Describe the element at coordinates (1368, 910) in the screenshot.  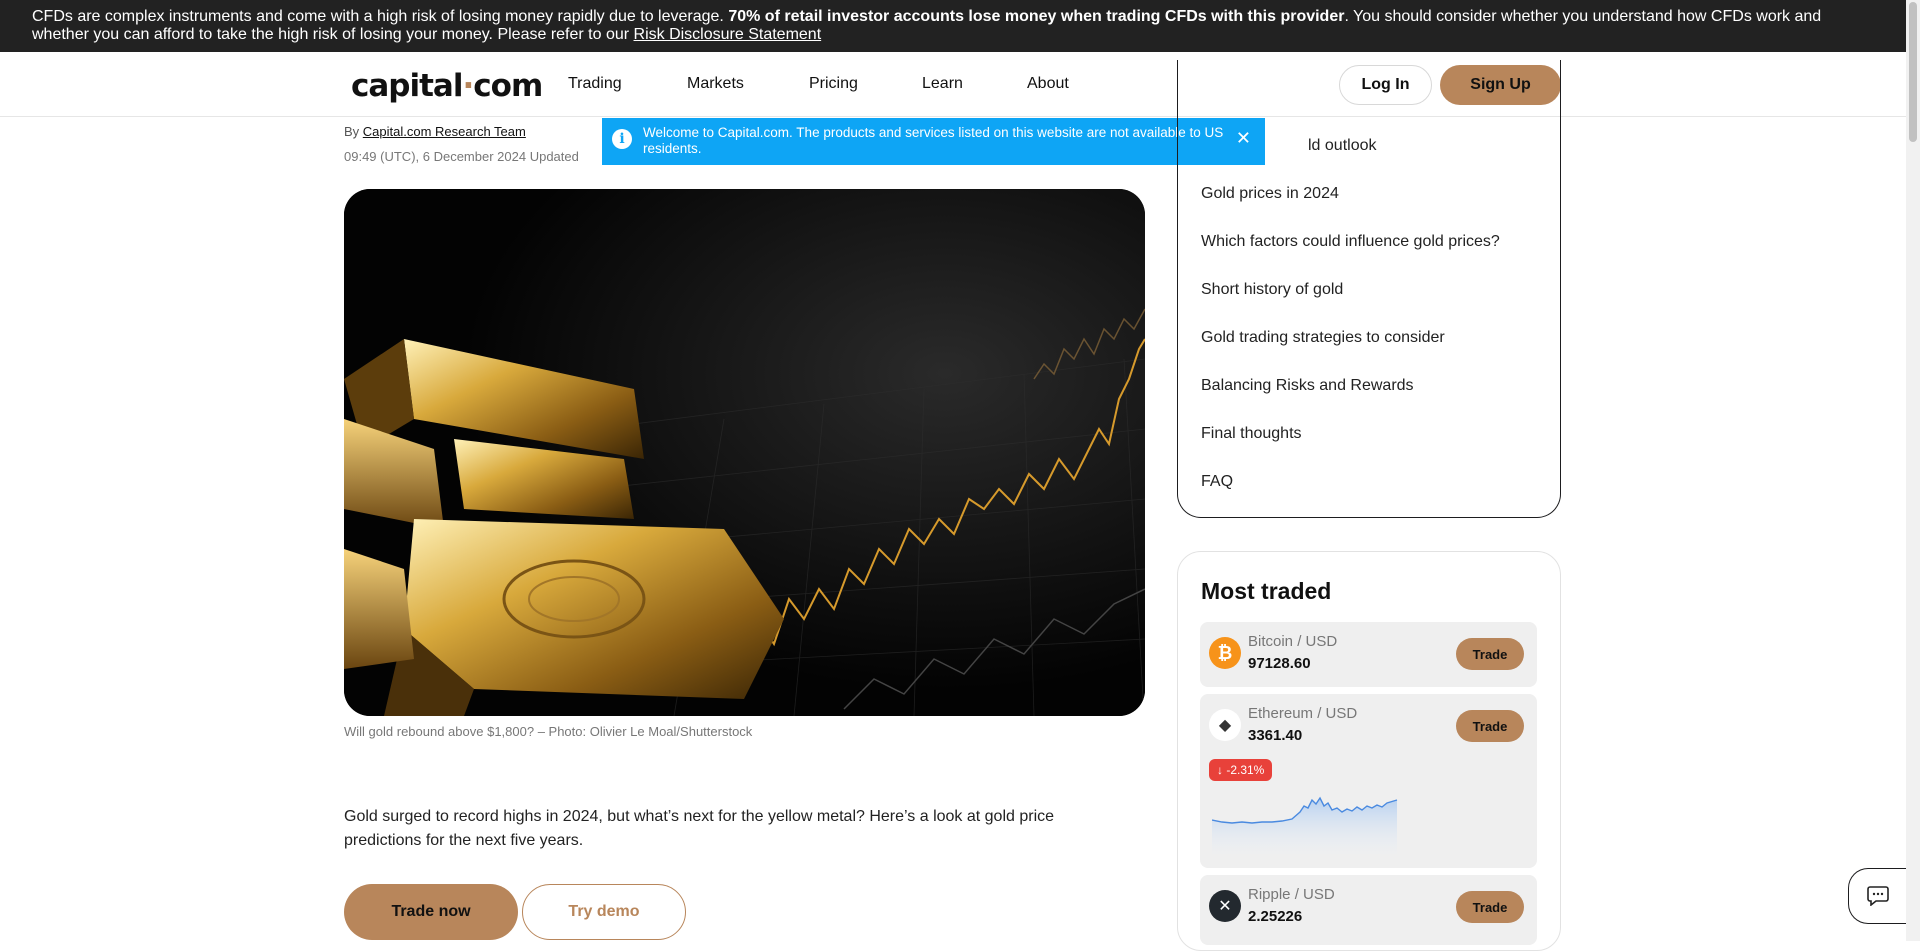
I see `market-card-ripple: ✕ Ripple / USD 2.25226 Trade` at that location.